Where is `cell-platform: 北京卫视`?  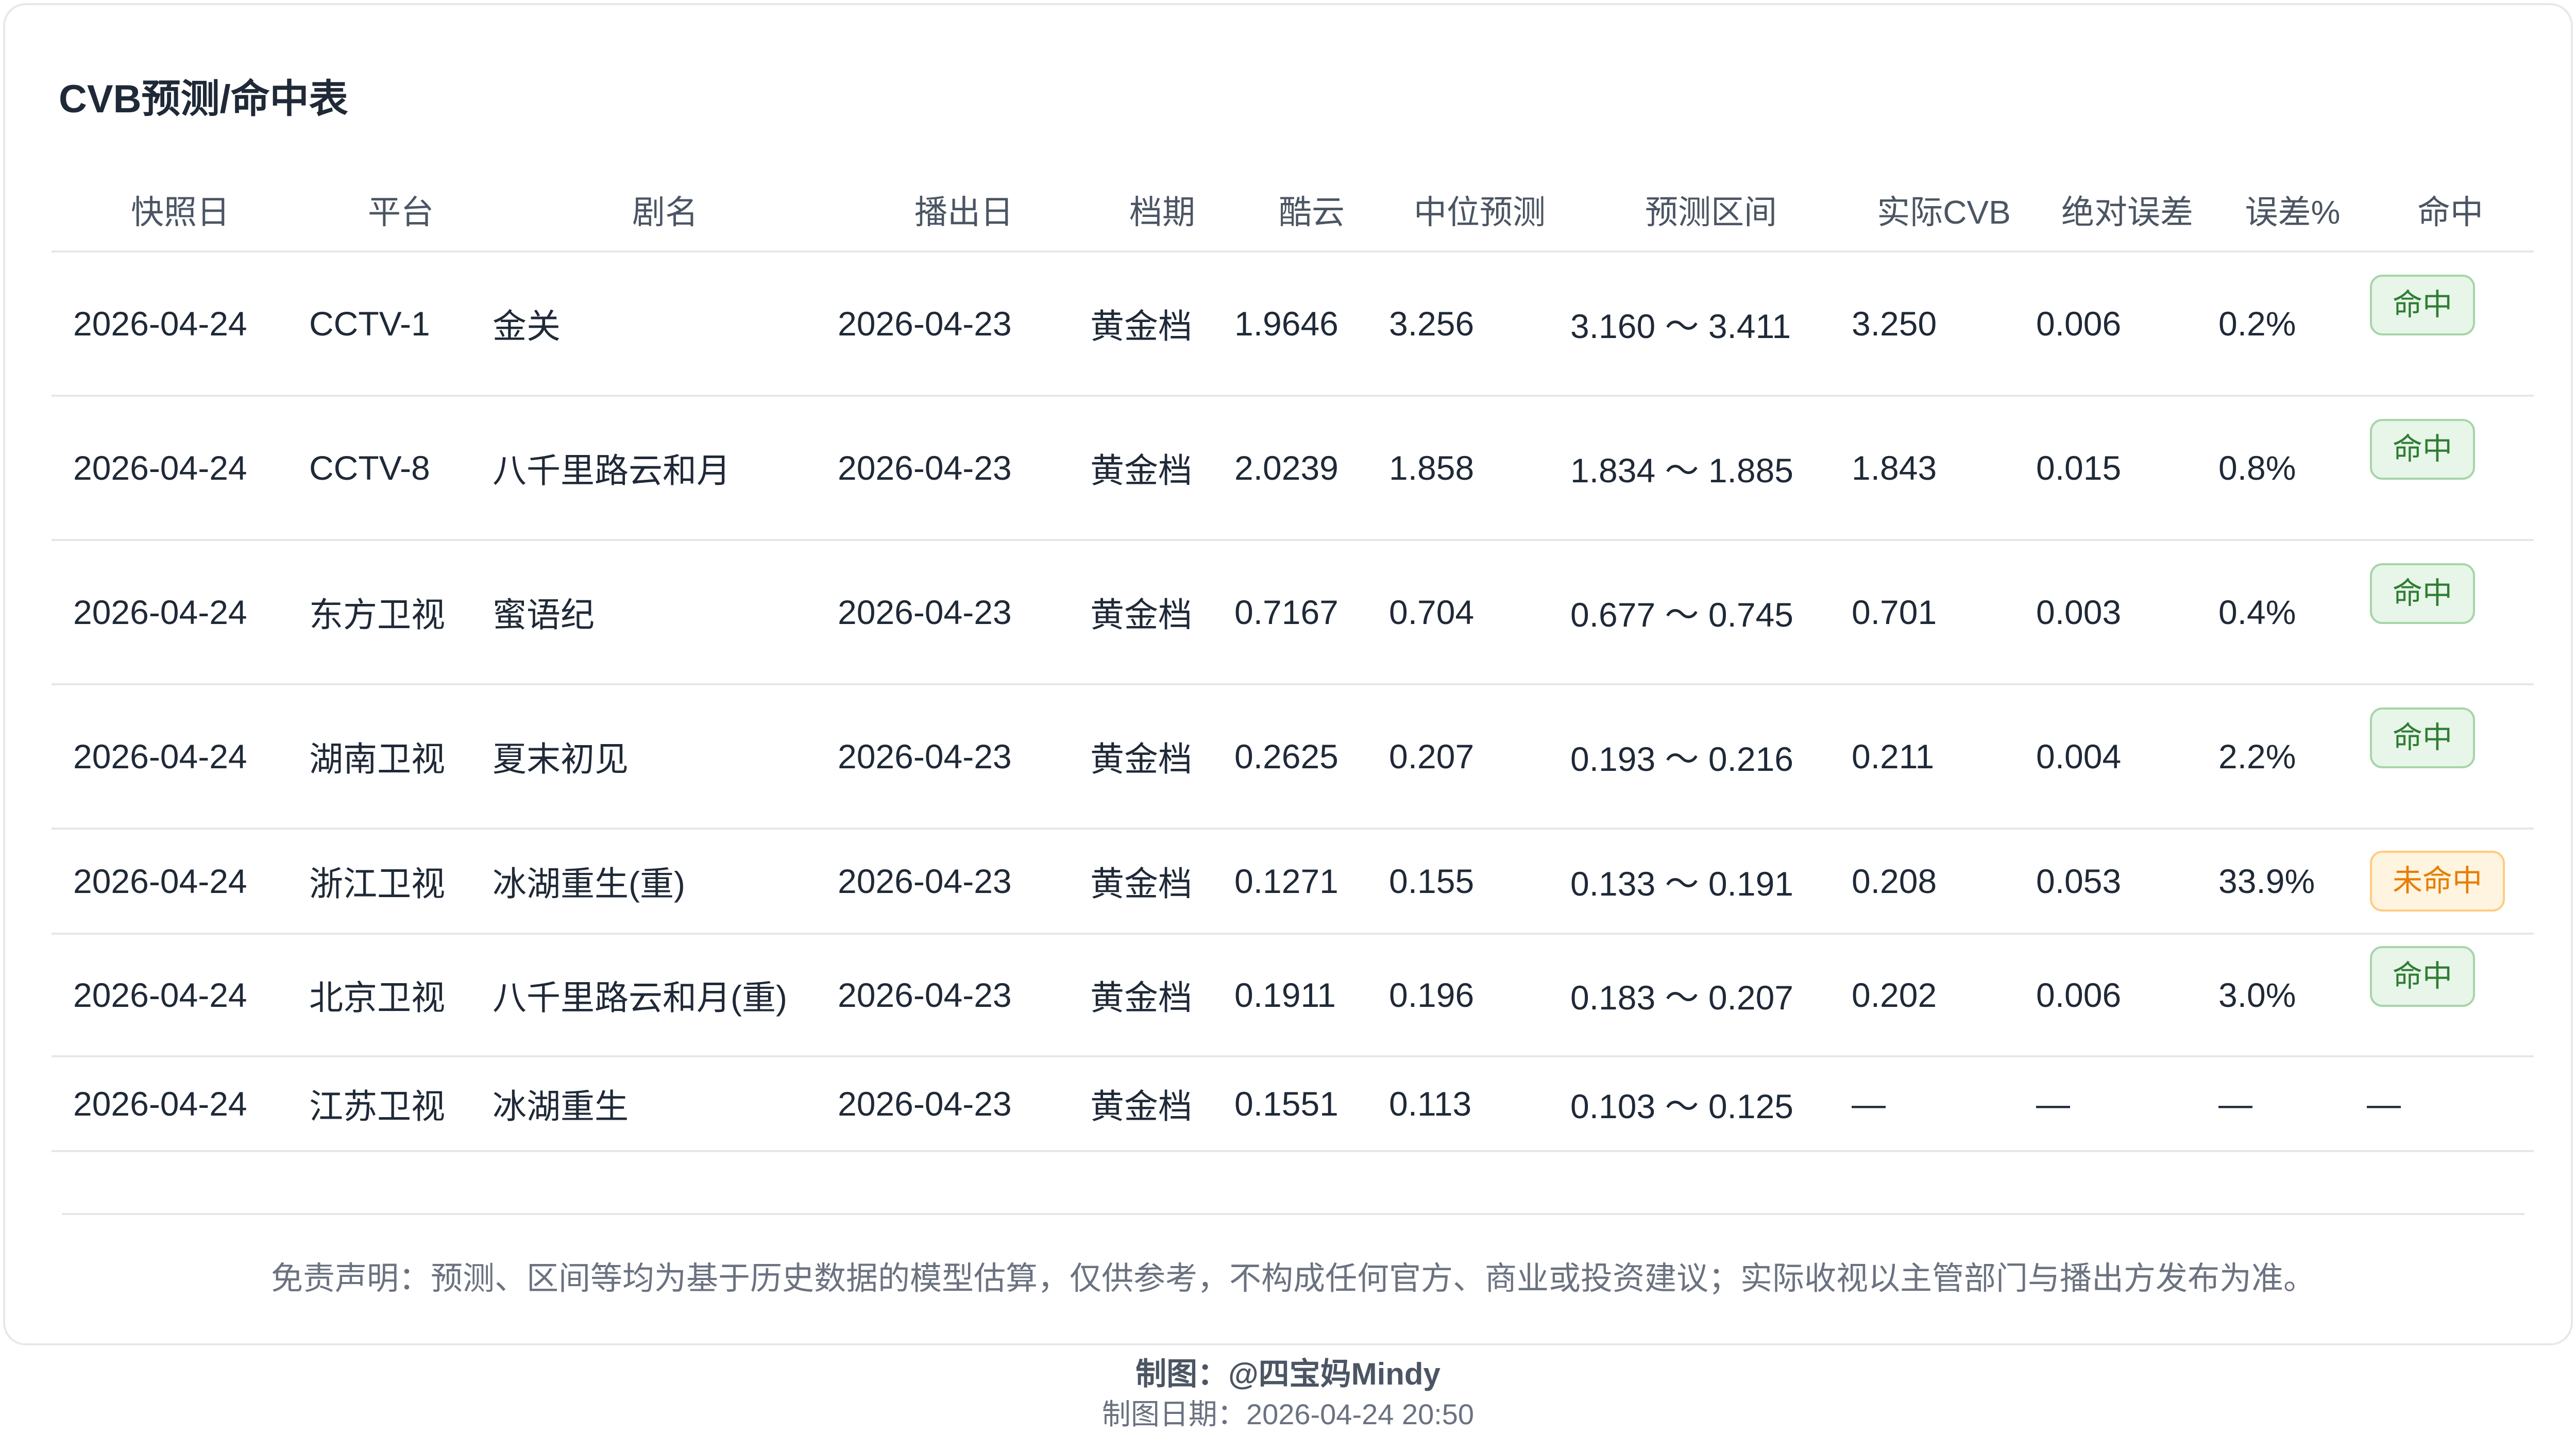
cell-platform: 北京卫视 is located at coordinates (401, 995).